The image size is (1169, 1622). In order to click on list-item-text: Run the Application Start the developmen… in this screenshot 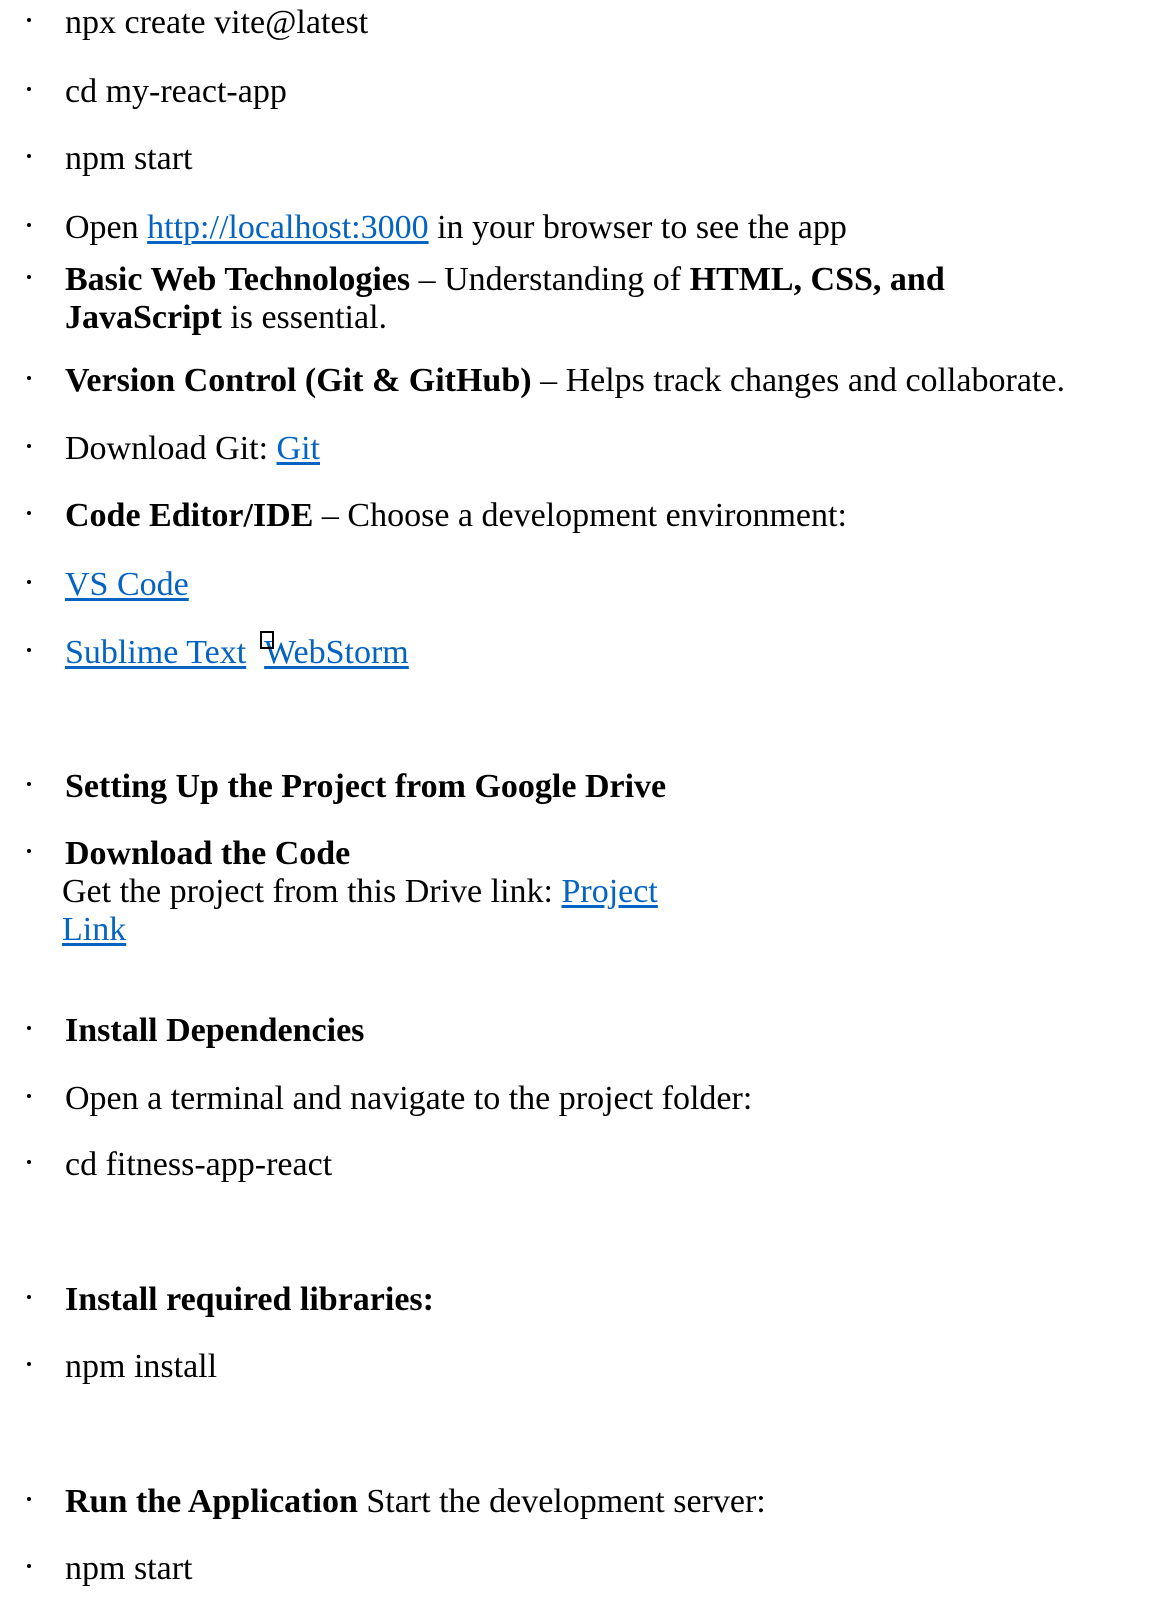, I will do `click(415, 1502)`.